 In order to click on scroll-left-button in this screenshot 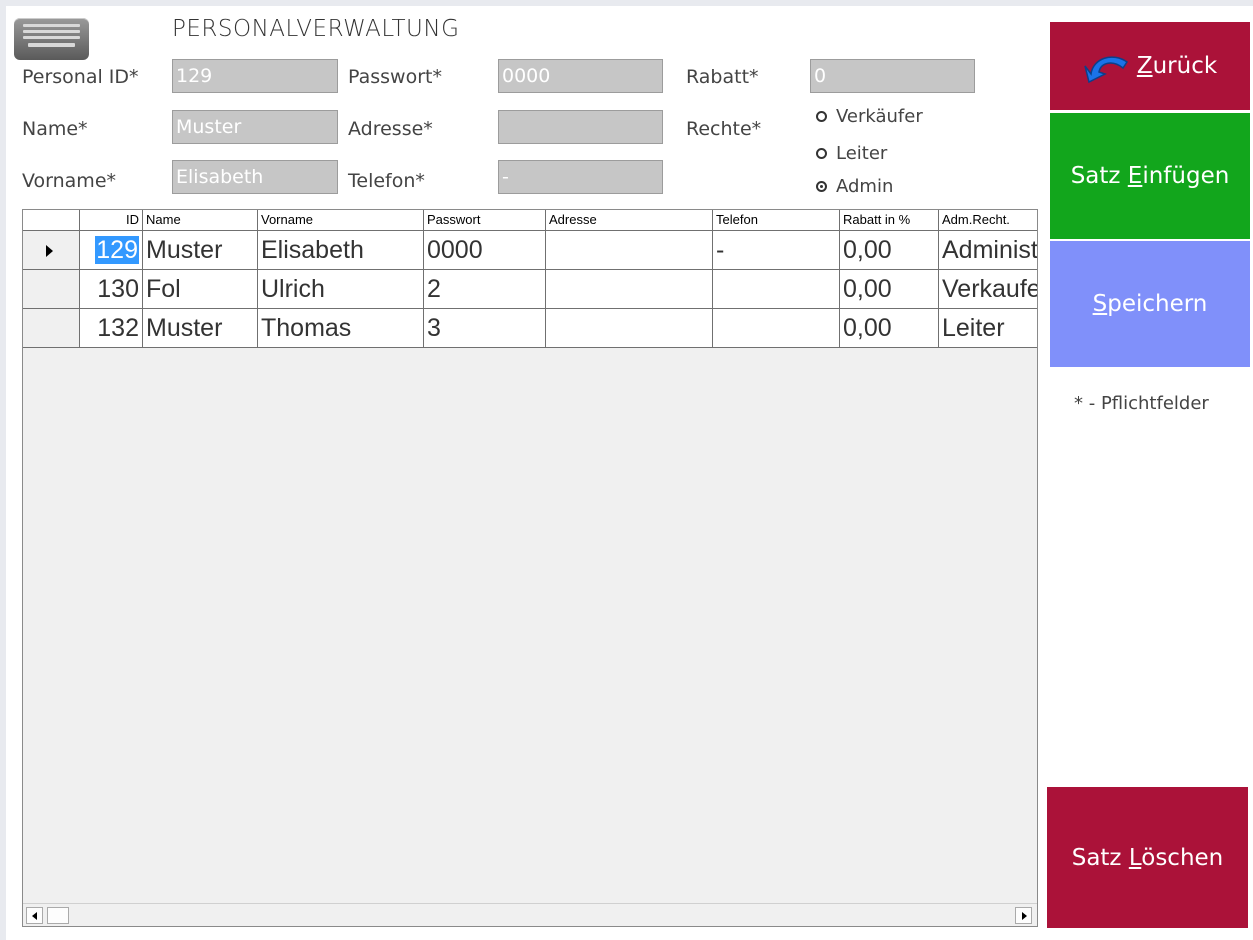, I will do `click(34, 915)`.